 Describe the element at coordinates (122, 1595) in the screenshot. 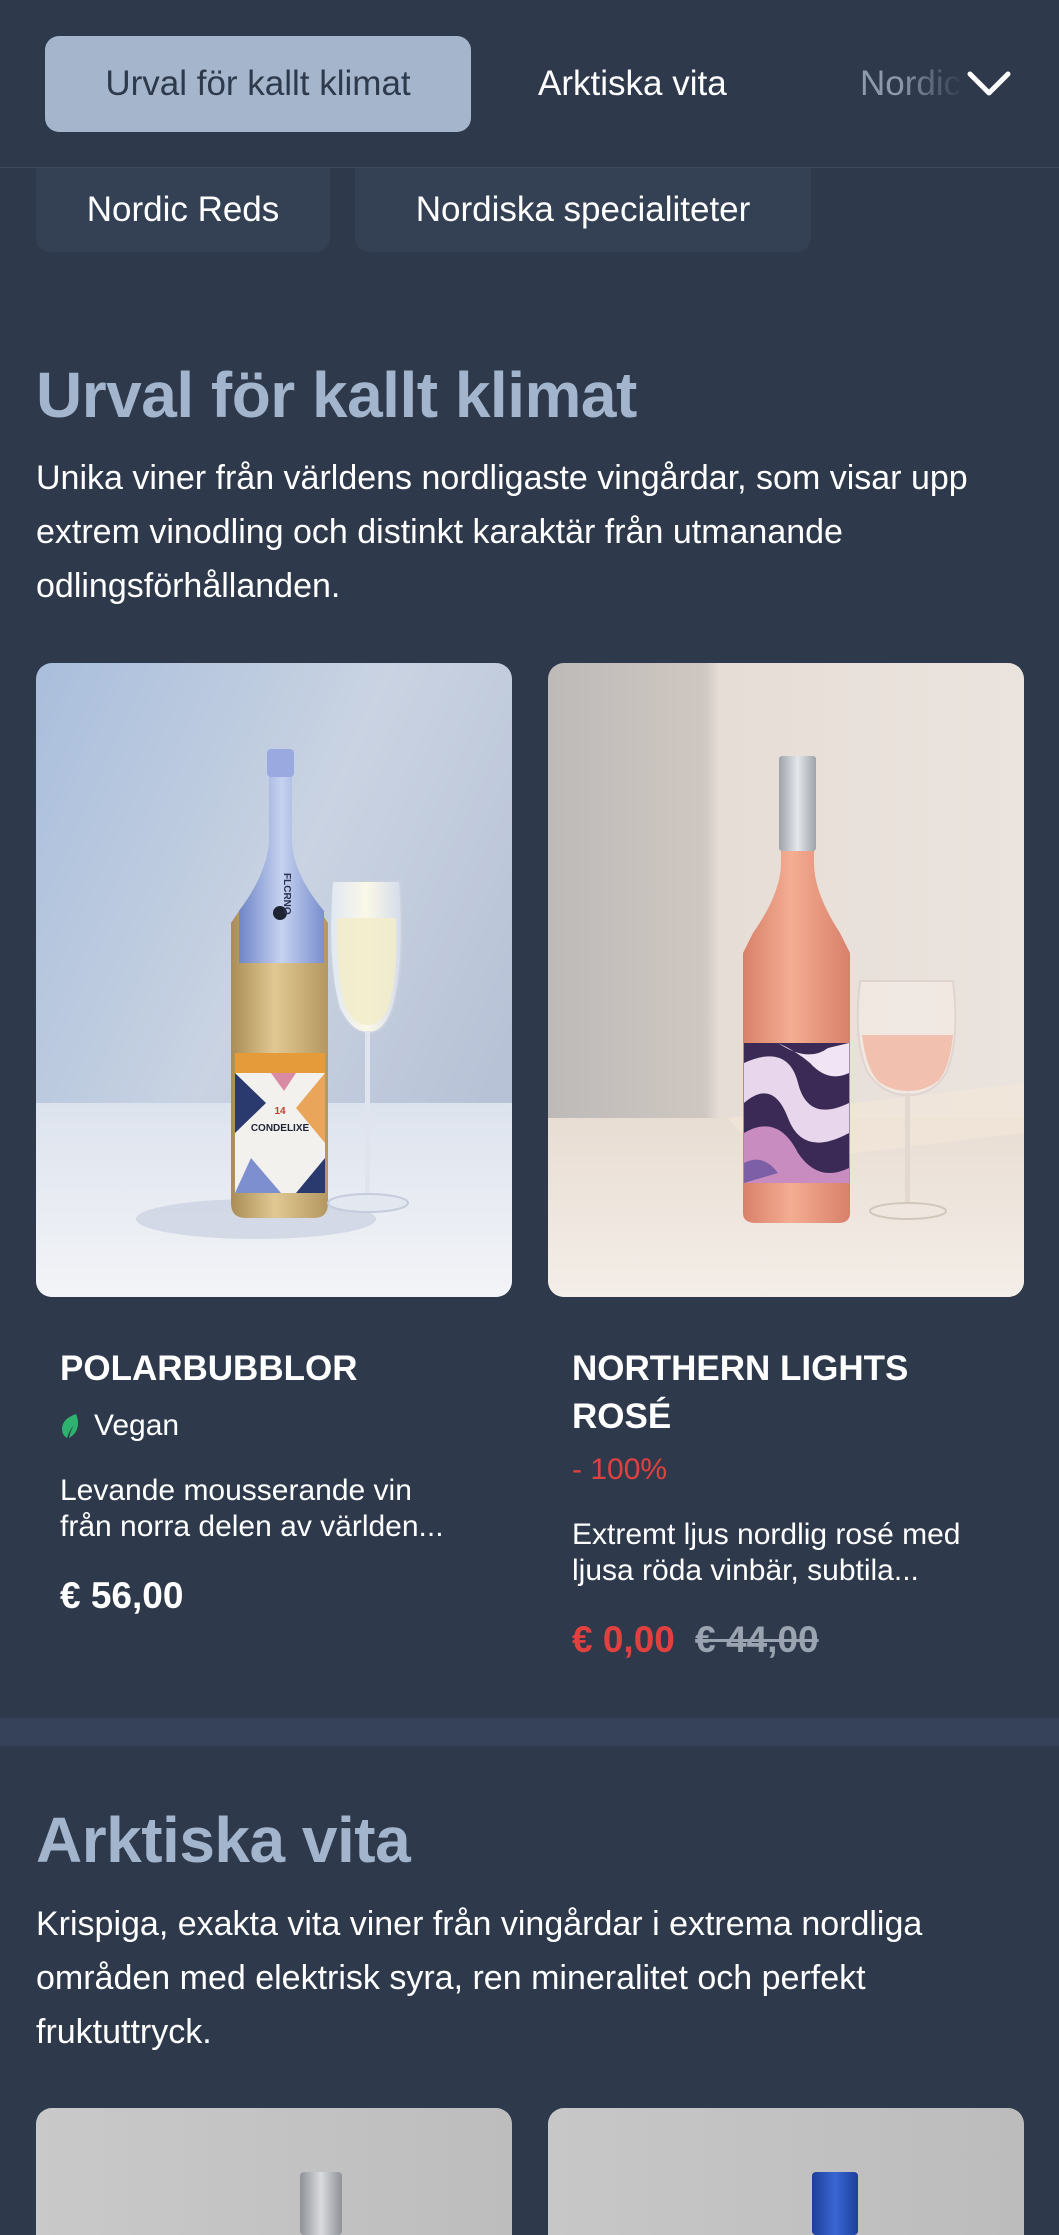

I see `product-price: € 56,00` at that location.